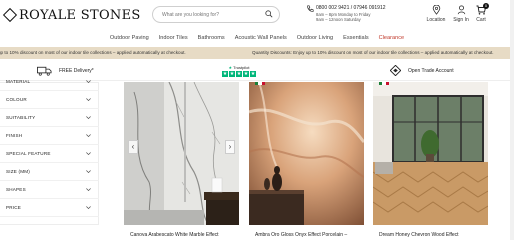  I want to click on filter-finish: FINISH, so click(49, 136).